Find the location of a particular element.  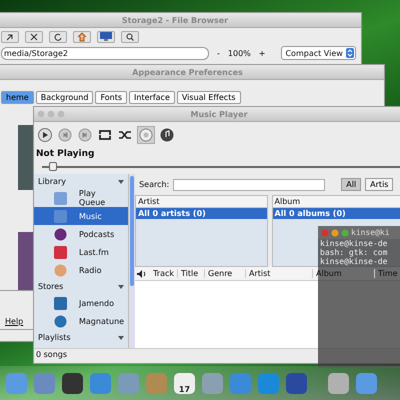

window-title: Storage2 - File Browser is located at coordinates (175, 20).